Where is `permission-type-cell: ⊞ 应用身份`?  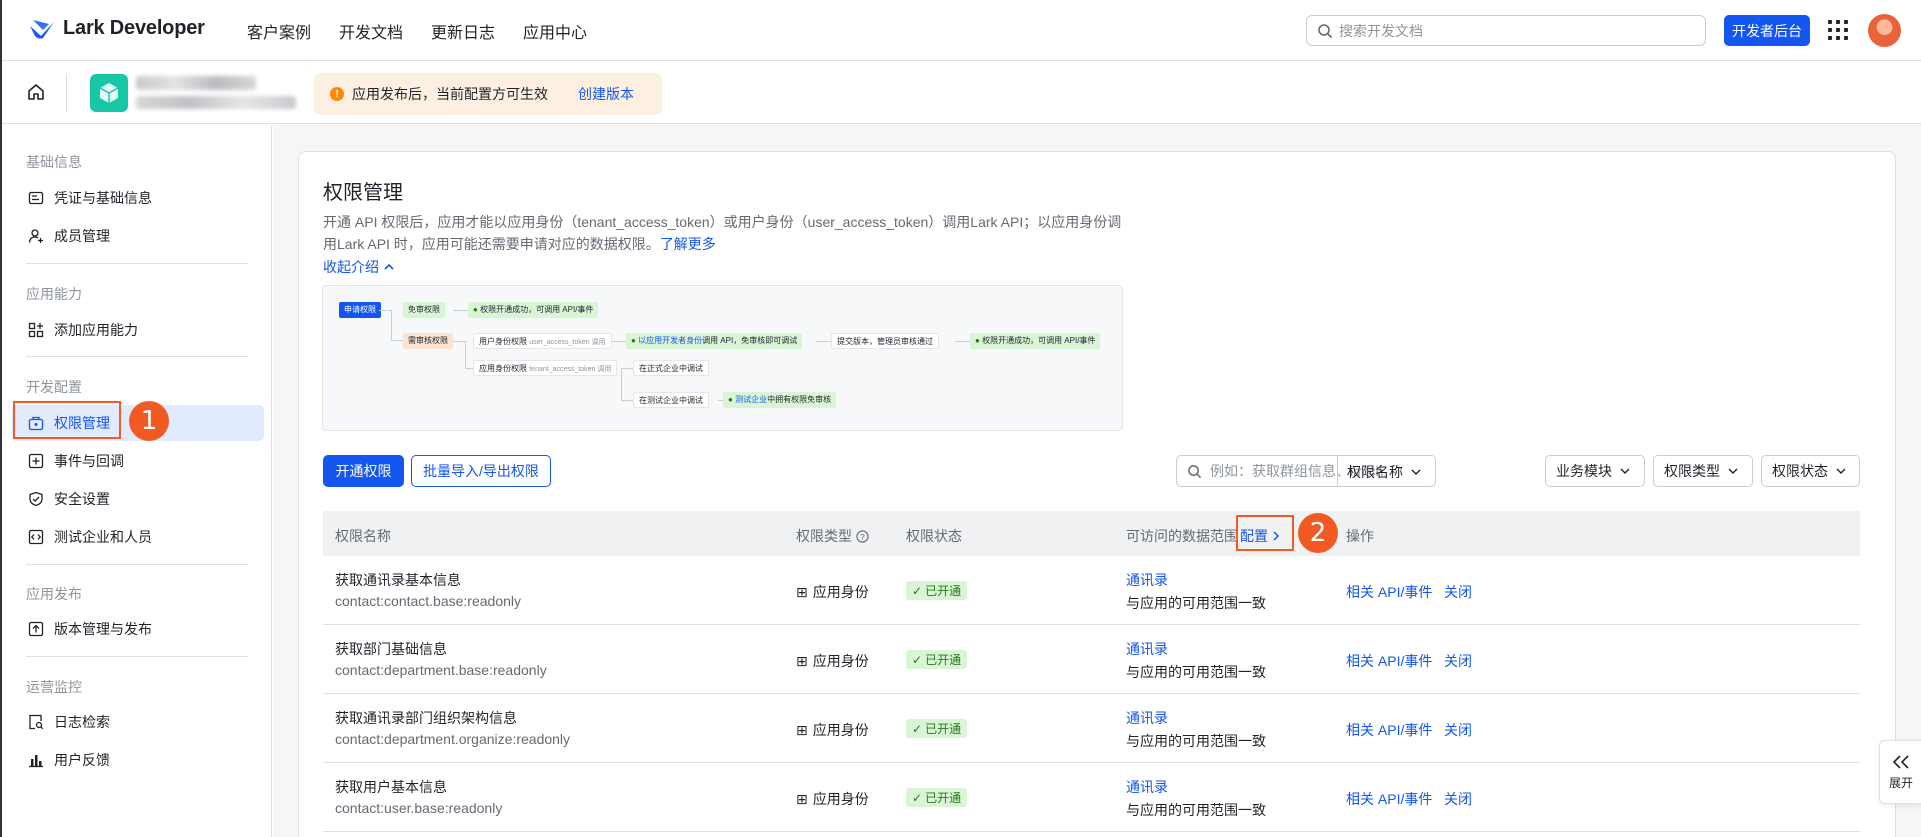 permission-type-cell: ⊞ 应用身份 is located at coordinates (832, 799).